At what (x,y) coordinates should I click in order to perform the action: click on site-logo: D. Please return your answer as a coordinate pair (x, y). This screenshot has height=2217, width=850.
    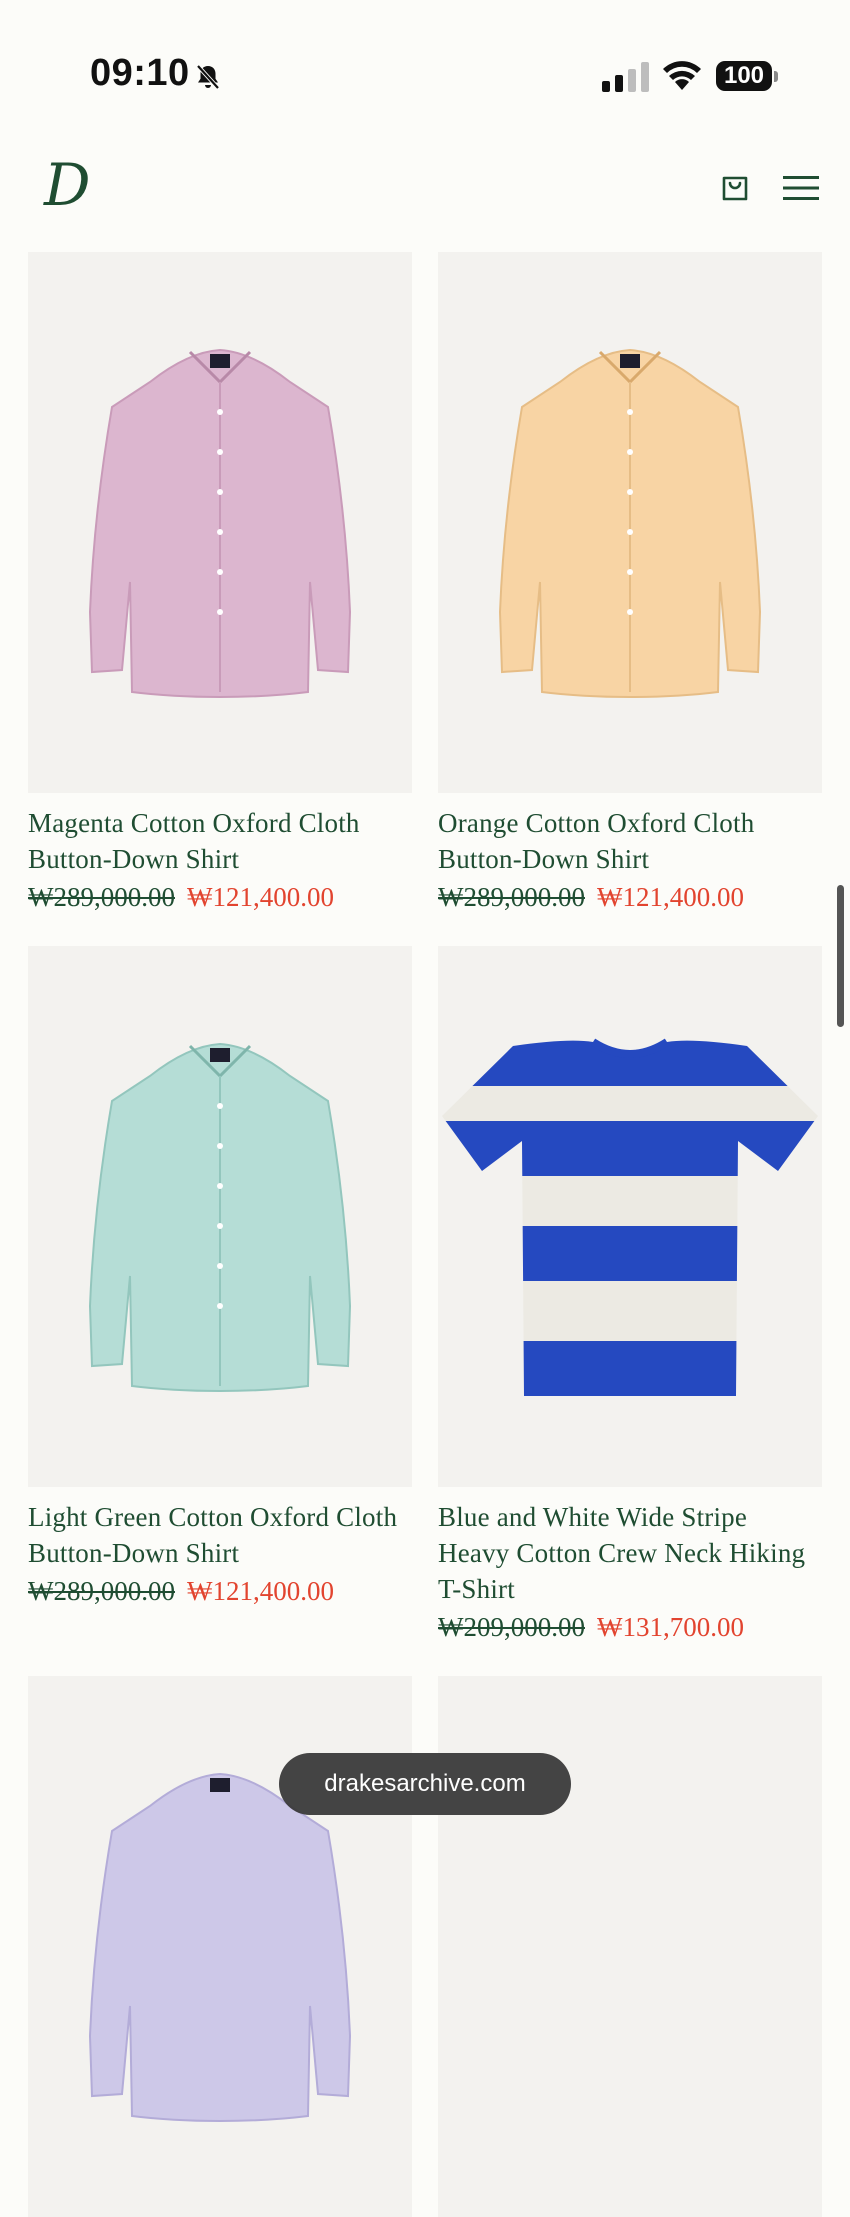
    Looking at the image, I should click on (67, 185).